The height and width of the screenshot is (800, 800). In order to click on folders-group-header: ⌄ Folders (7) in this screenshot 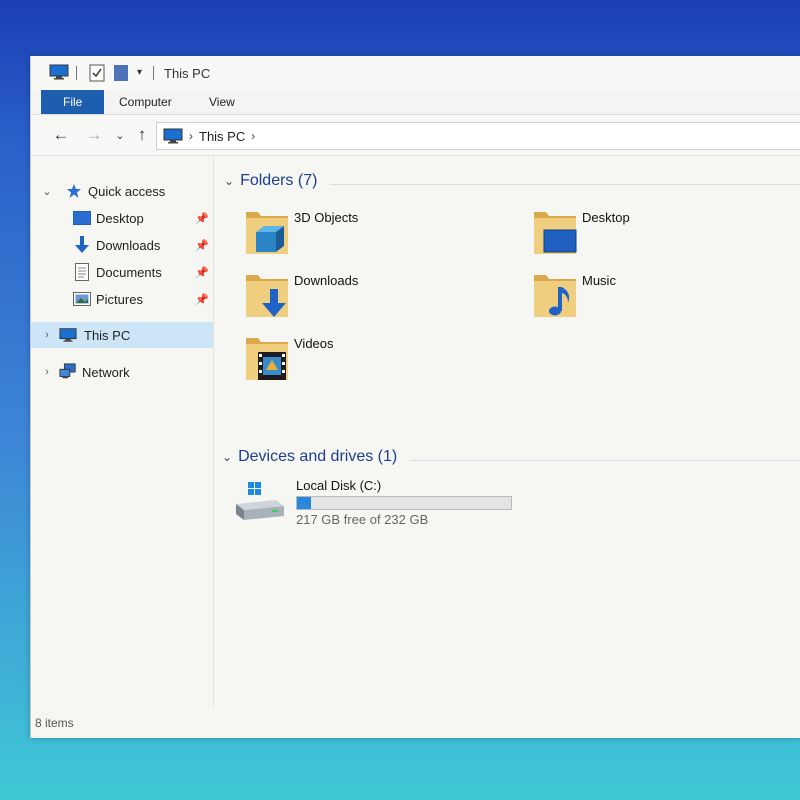, I will do `click(270, 181)`.